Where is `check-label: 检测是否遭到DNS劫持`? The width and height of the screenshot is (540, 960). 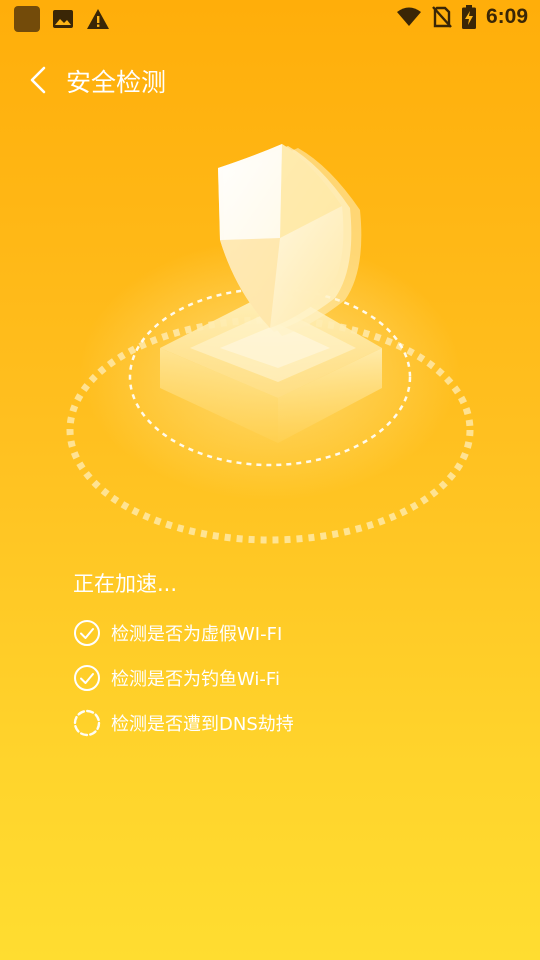
check-label: 检测是否遭到DNS劫持 is located at coordinates (202, 724).